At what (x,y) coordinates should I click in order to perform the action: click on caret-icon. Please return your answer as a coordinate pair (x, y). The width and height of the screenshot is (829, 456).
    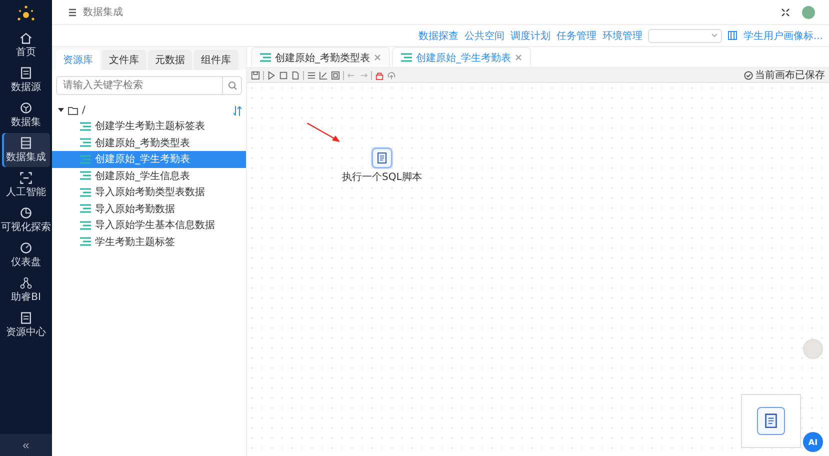
    Looking at the image, I should click on (61, 110).